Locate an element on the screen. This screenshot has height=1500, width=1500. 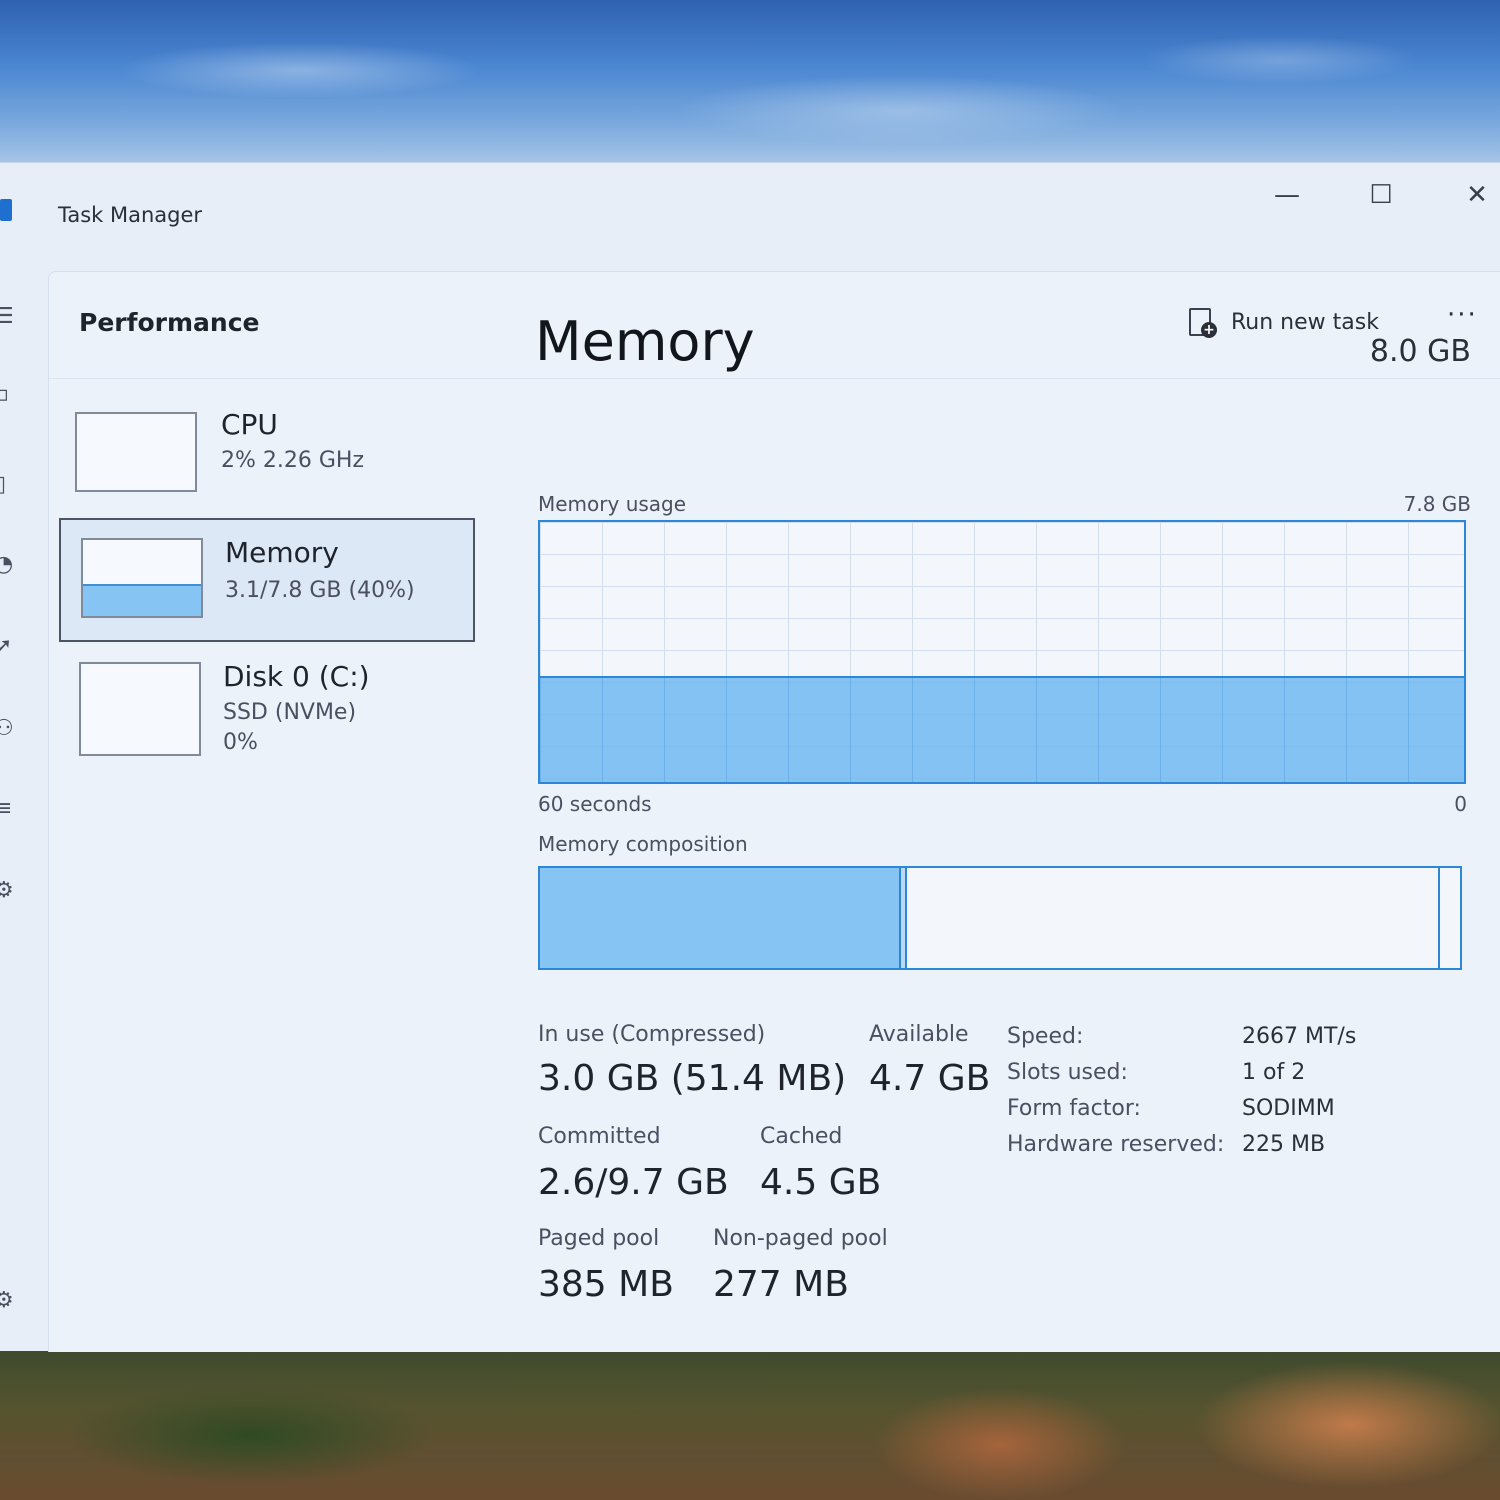
sidebar-item-label: CPU is located at coordinates (249, 424).